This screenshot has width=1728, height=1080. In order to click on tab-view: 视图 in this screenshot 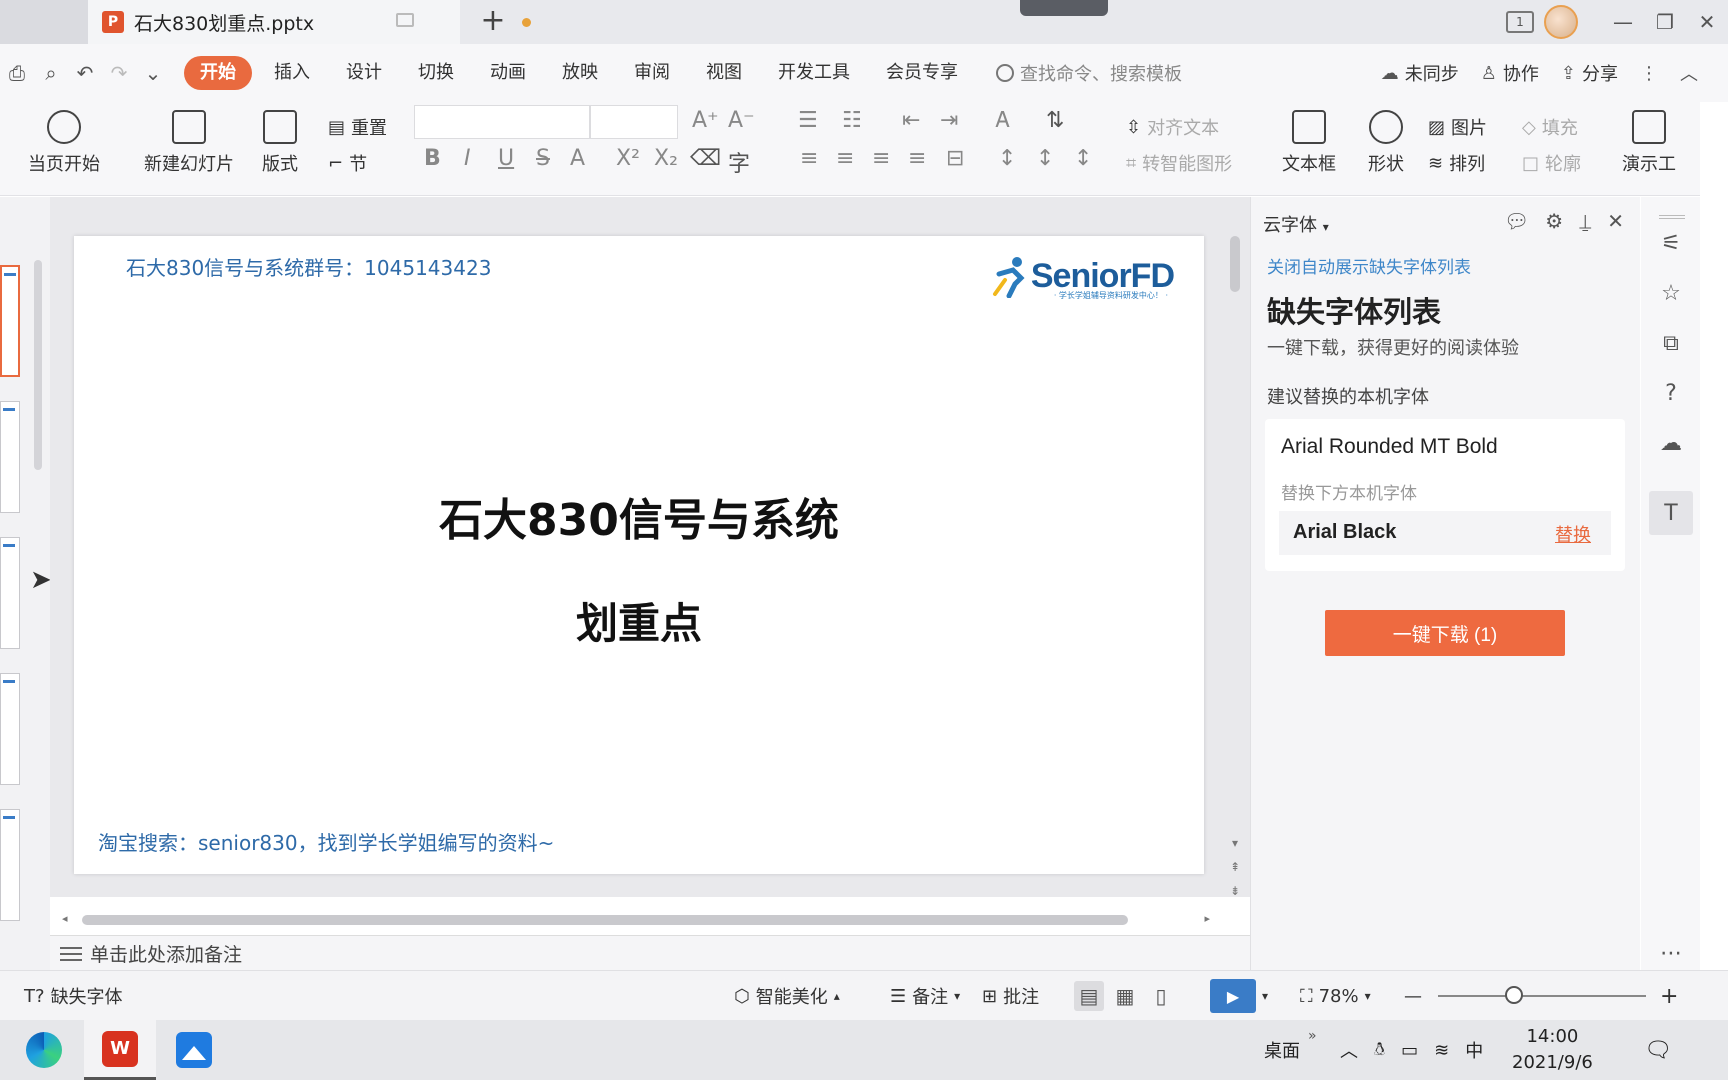, I will do `click(724, 73)`.